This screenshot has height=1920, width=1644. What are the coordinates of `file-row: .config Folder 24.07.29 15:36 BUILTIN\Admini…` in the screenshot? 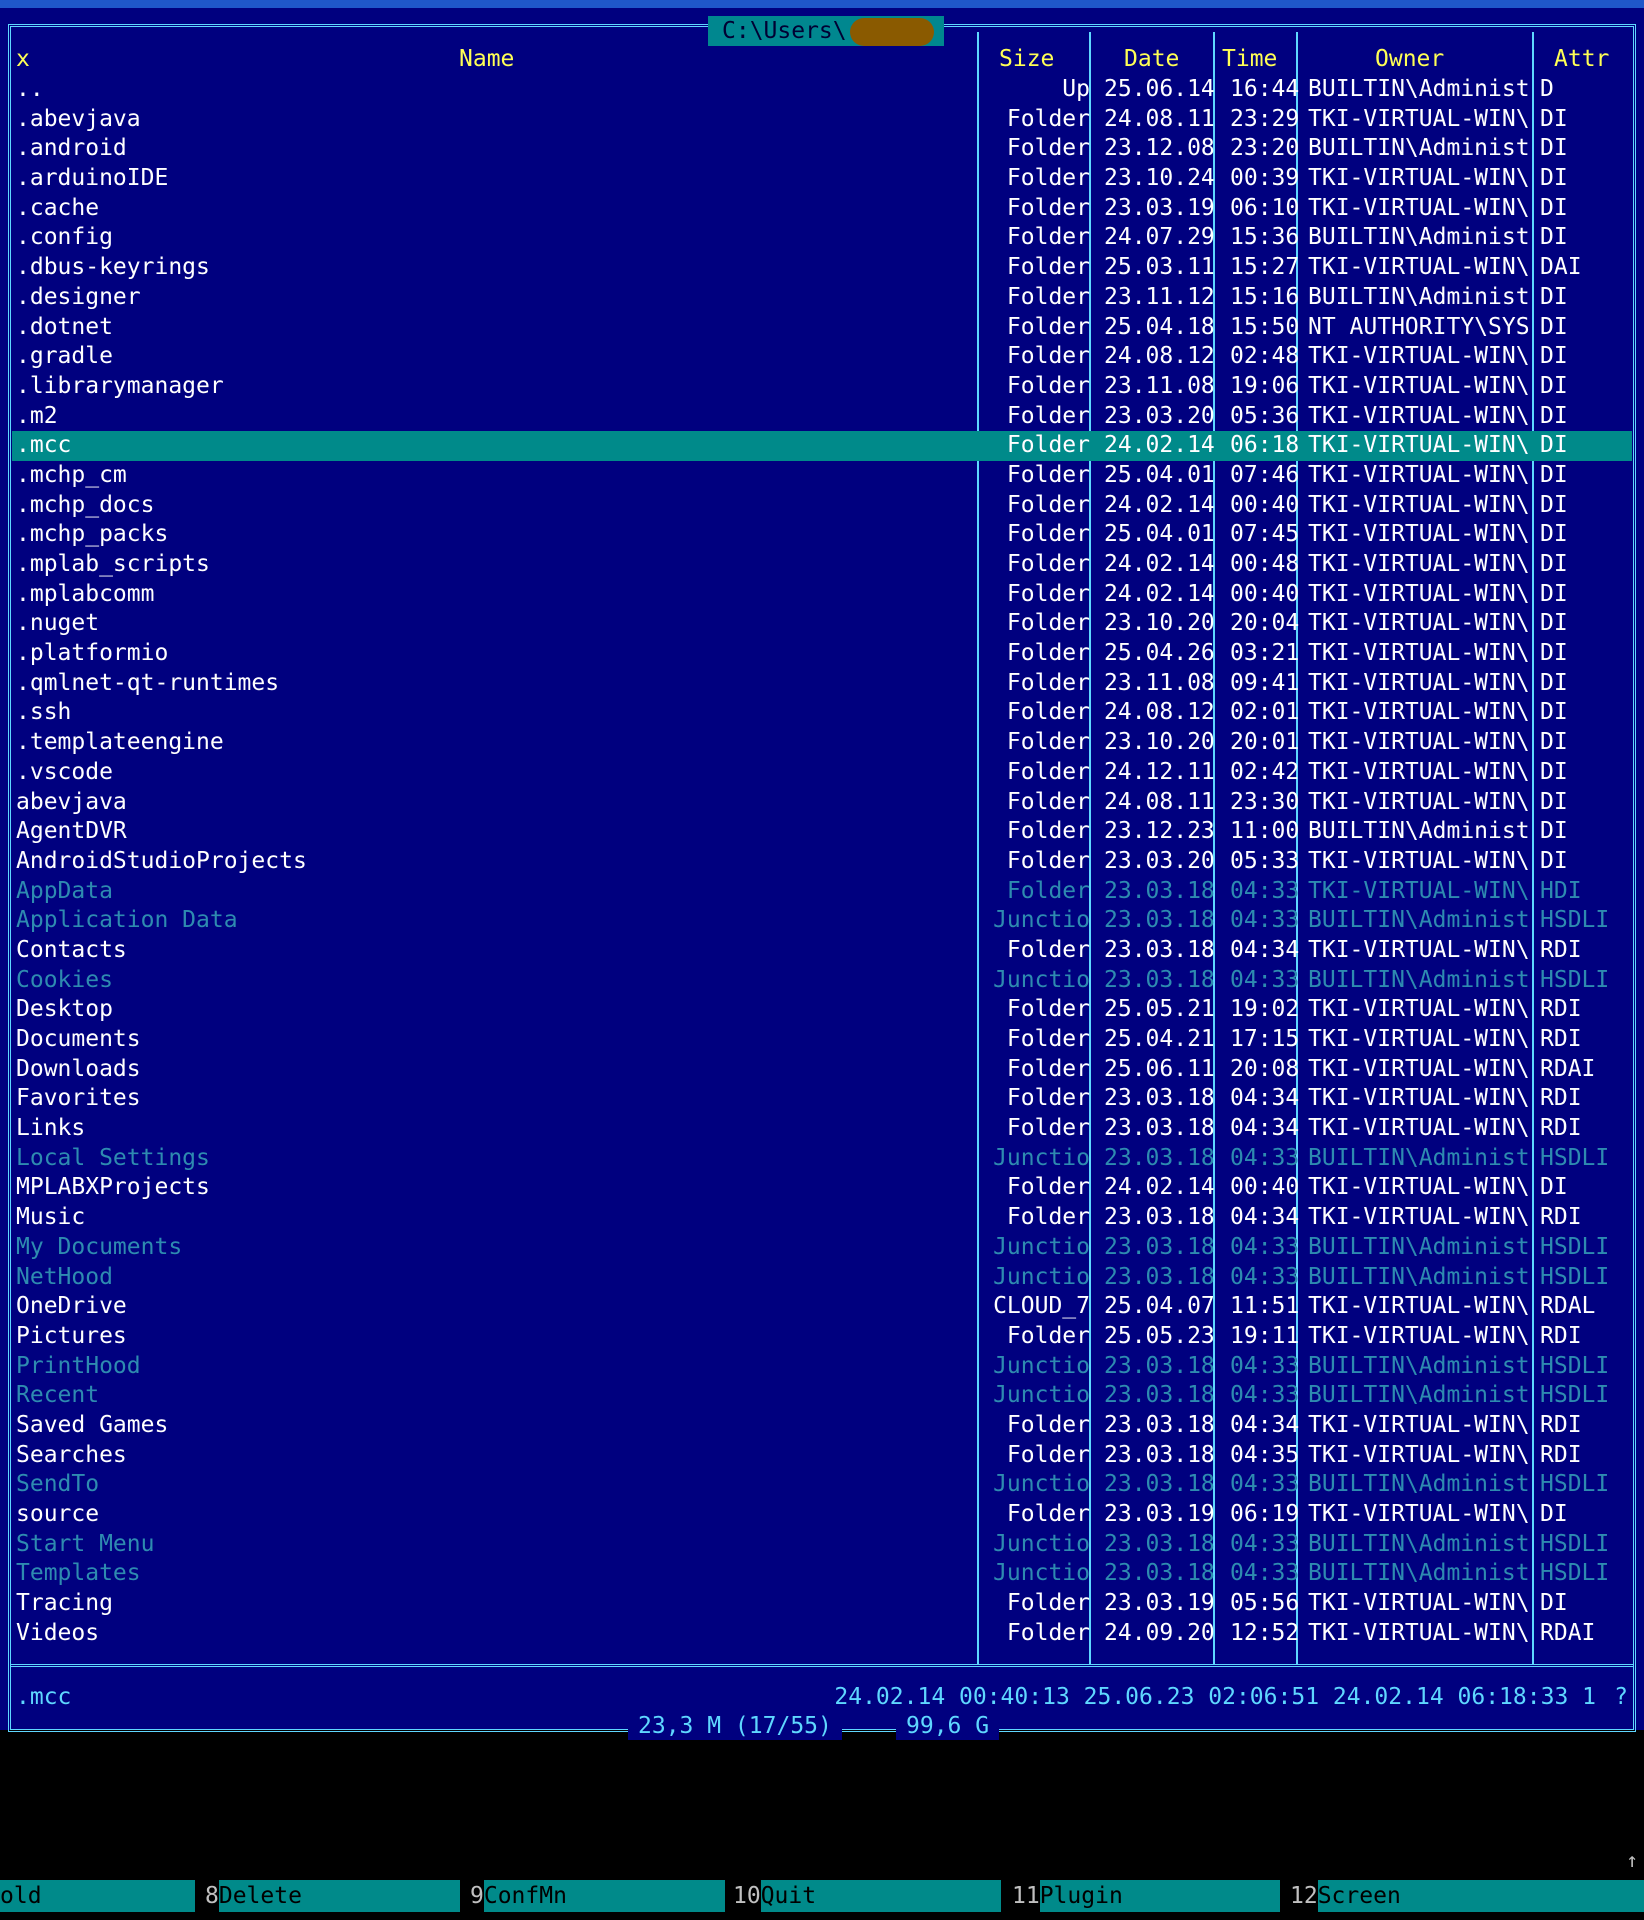 It's located at (822, 238).